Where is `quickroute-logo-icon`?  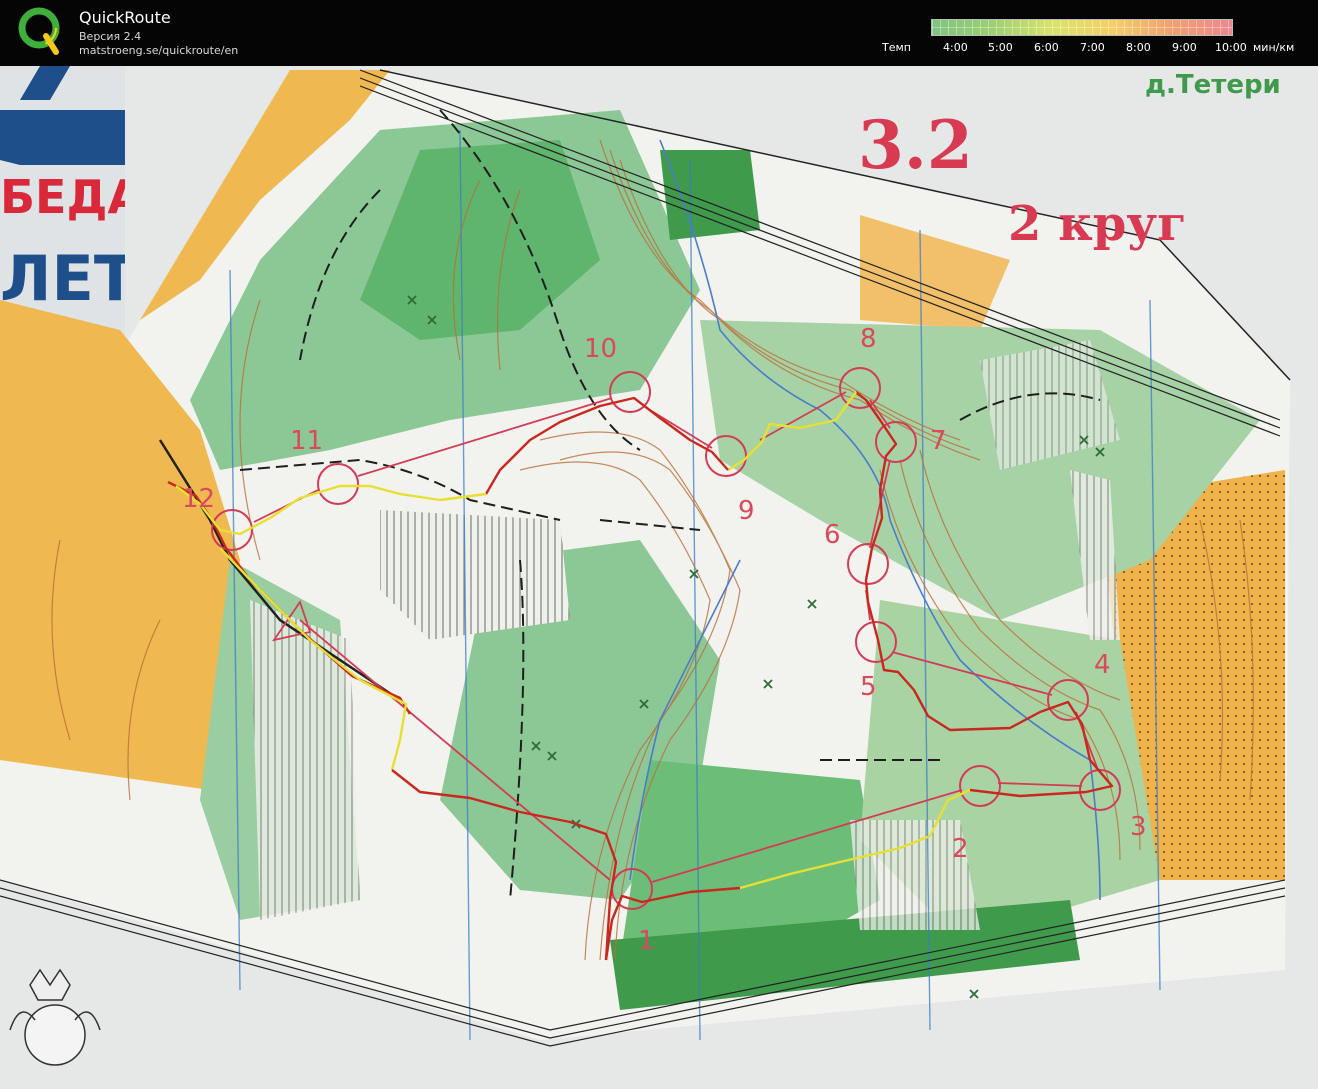
quickroute-logo-icon is located at coordinates (39, 31).